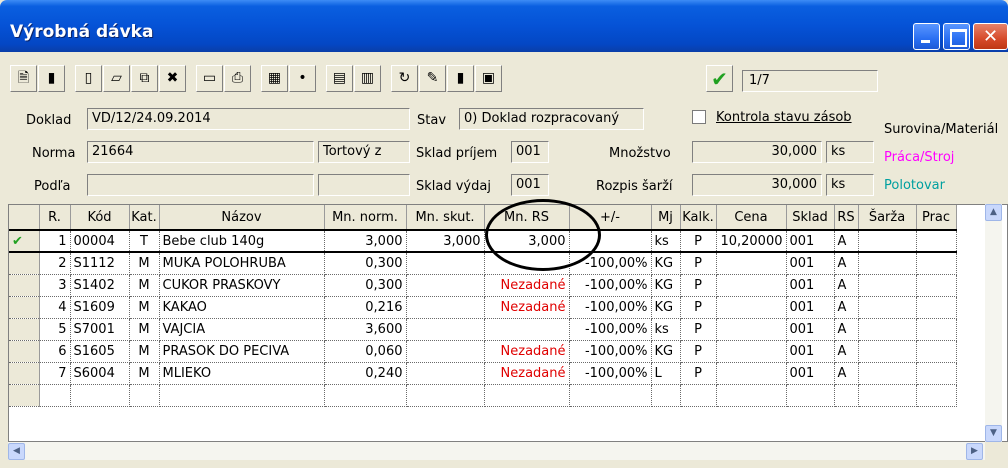 This screenshot has height=468, width=1008. Describe the element at coordinates (699, 117) in the screenshot. I see `kontrola-checkbox` at that location.